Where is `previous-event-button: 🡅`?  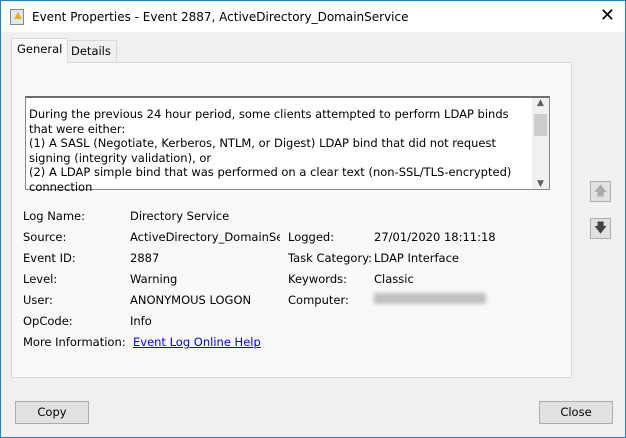 previous-event-button: 🡅 is located at coordinates (600, 191).